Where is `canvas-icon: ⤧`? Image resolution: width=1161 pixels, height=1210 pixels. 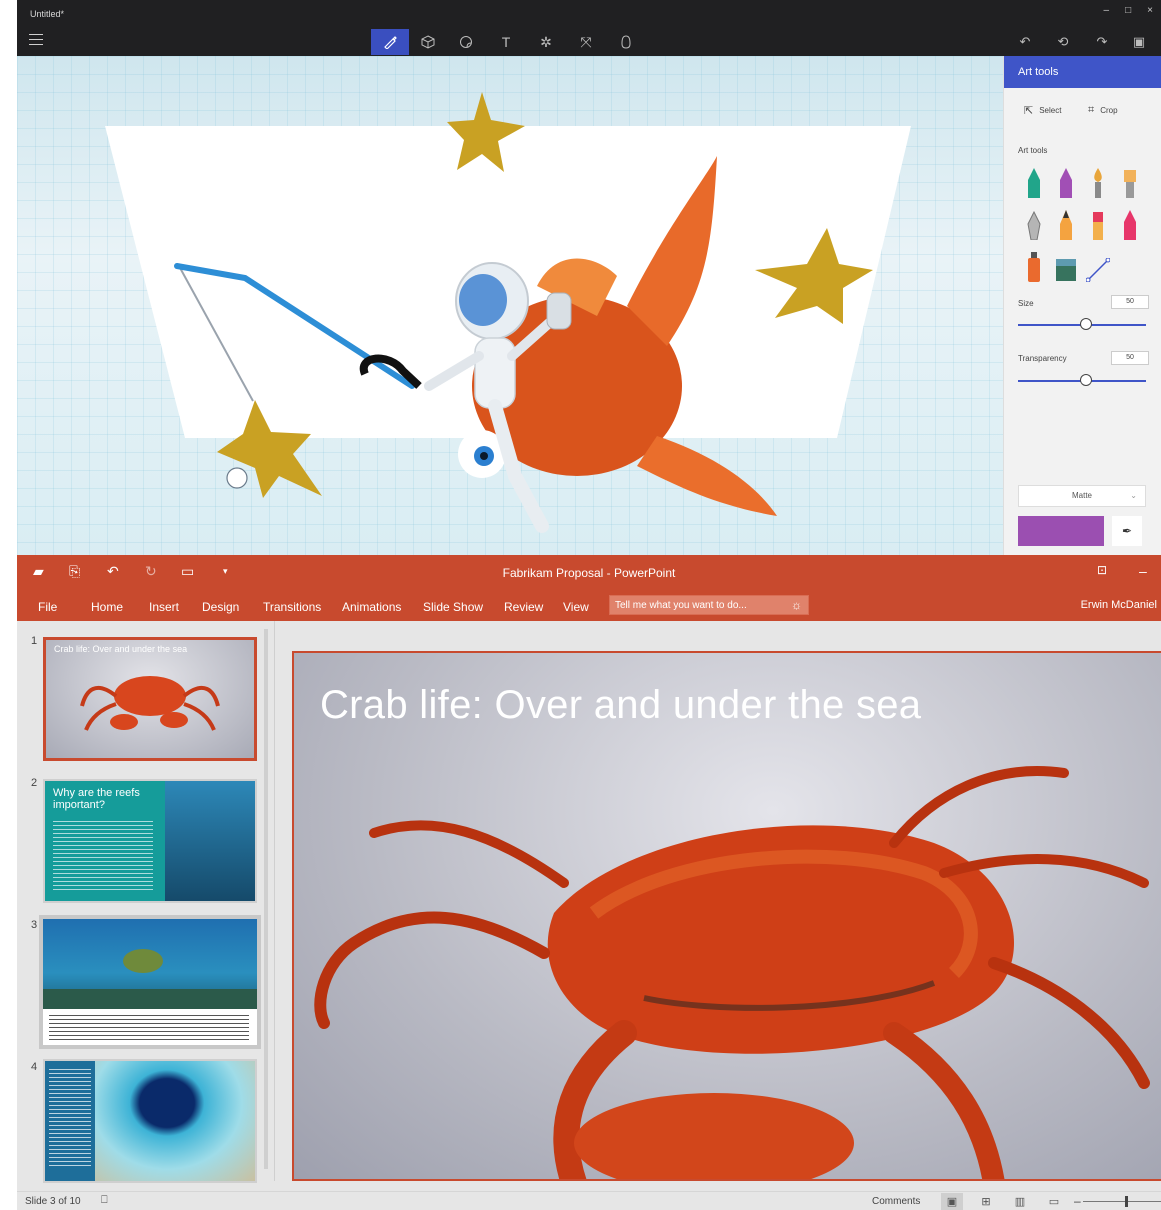
canvas-icon: ⤧ is located at coordinates (586, 42).